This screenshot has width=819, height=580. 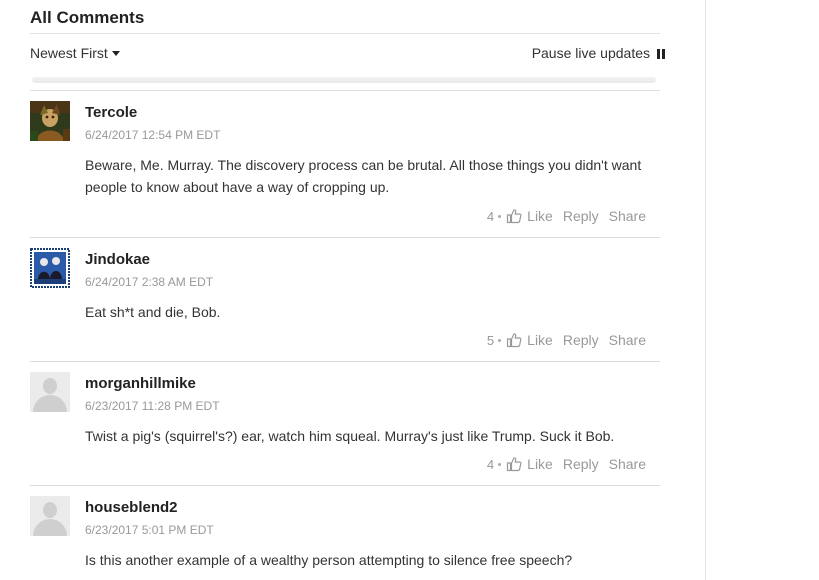 I want to click on comment-date: 6/24/2017 12:54 PM EDT, so click(x=153, y=135).